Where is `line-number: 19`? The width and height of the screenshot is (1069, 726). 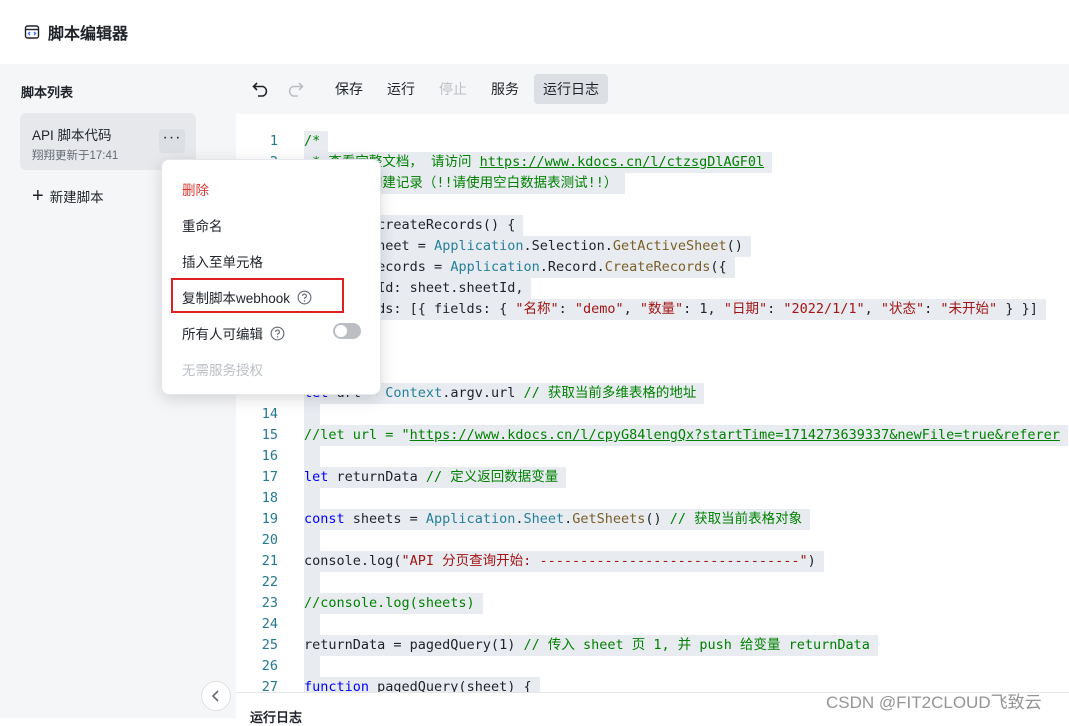 line-number: 19 is located at coordinates (269, 519).